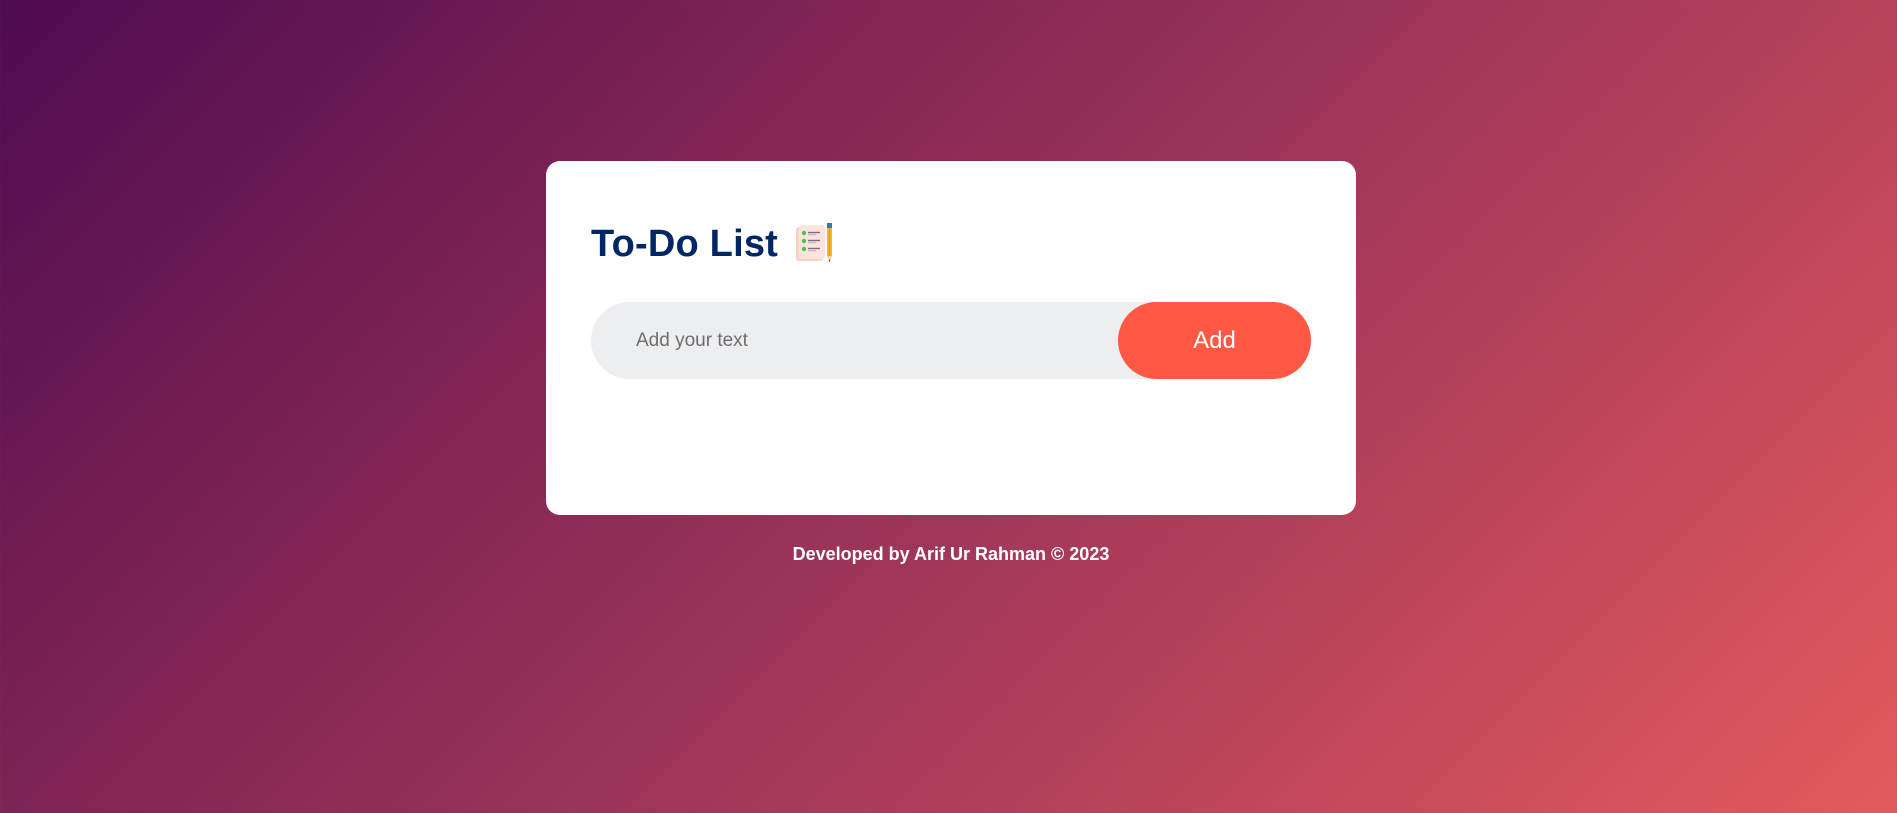 The width and height of the screenshot is (1897, 813). Describe the element at coordinates (951, 554) in the screenshot. I see `footer-credit: Developed by Arif Ur Rahman © 2023` at that location.